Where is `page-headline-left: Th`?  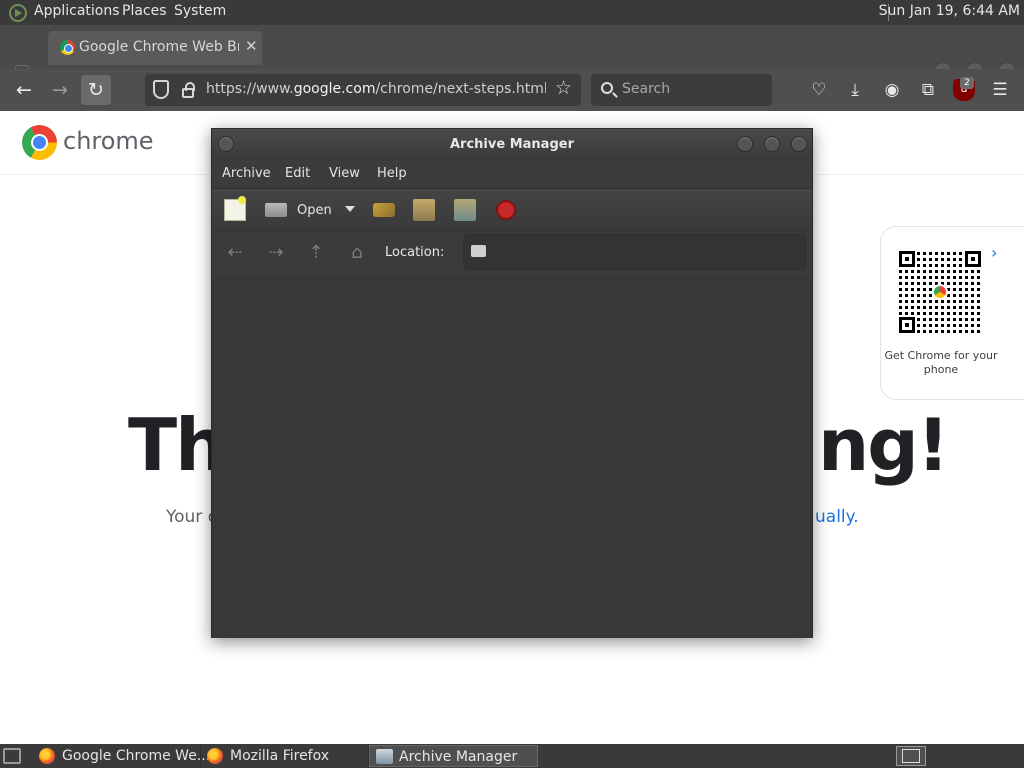
page-headline-left: Th is located at coordinates (177, 445).